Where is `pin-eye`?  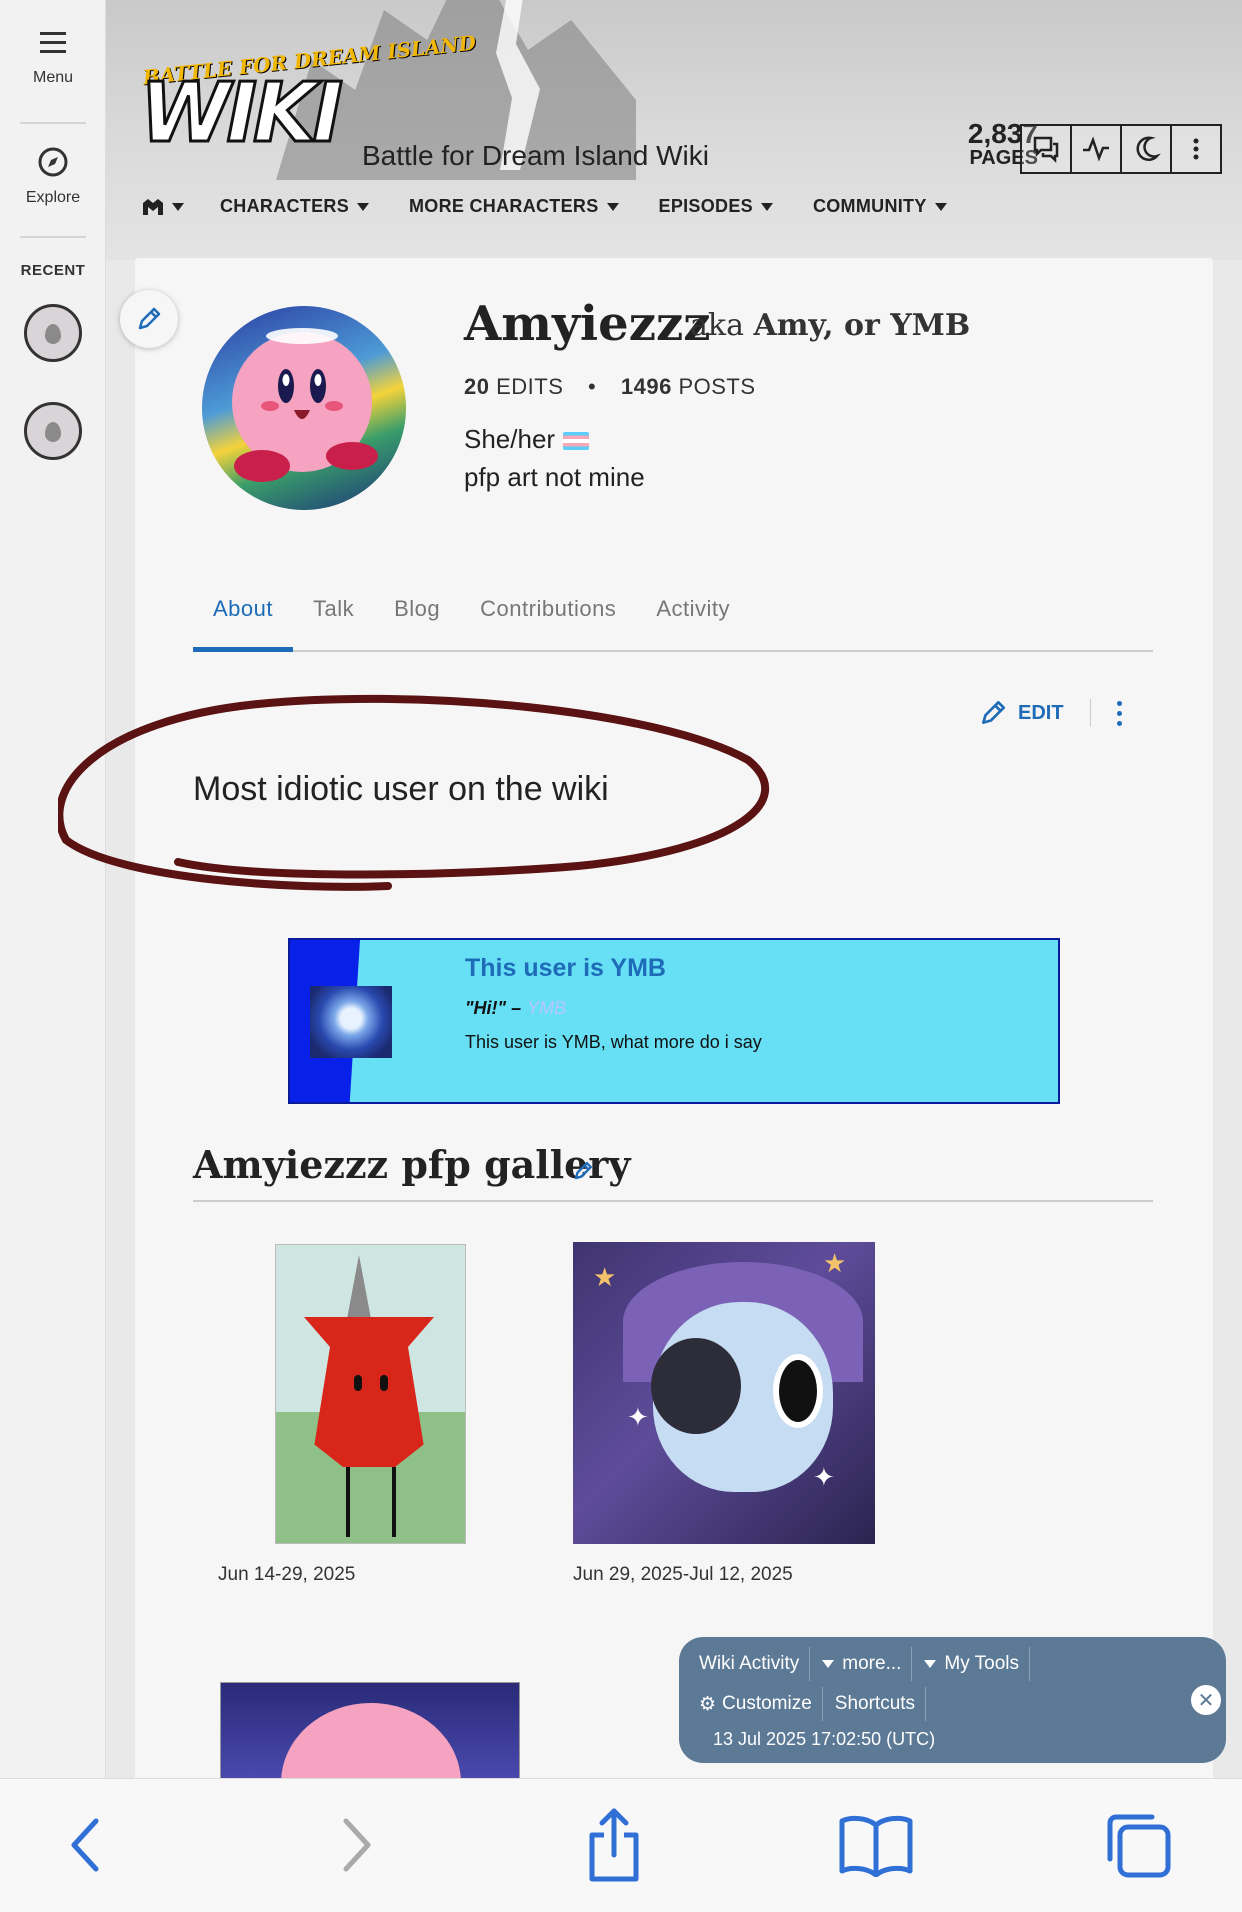 pin-eye is located at coordinates (358, 1383).